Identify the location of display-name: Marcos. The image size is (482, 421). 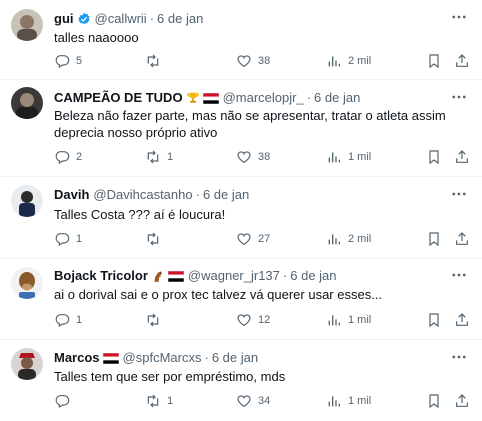
(77, 358).